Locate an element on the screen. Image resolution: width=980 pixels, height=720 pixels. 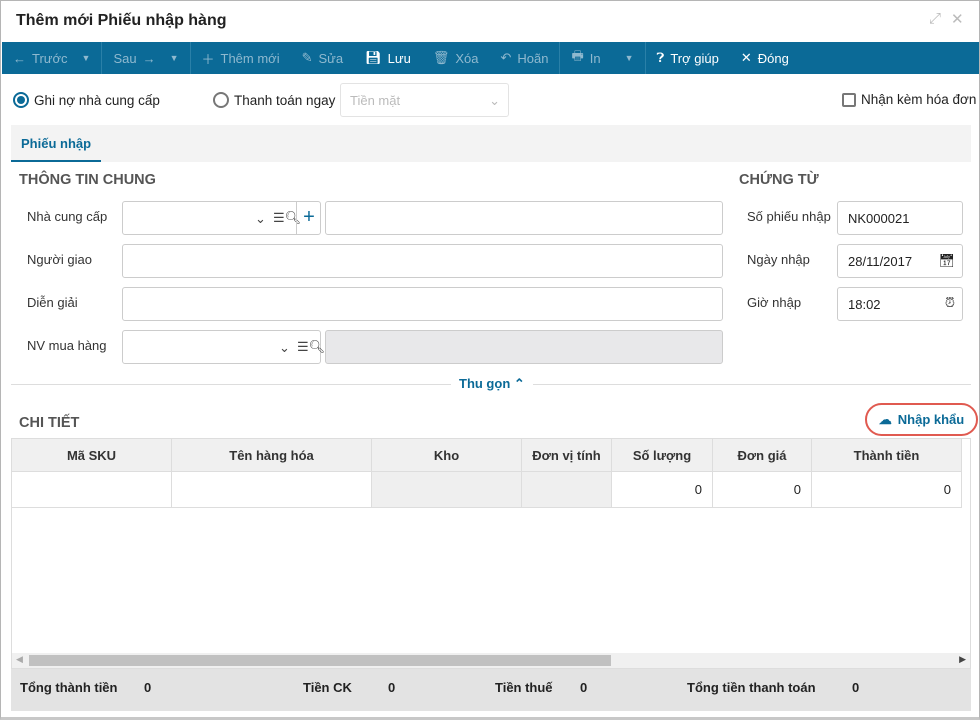
next-button: Sau → ▼ is located at coordinates (145, 58).